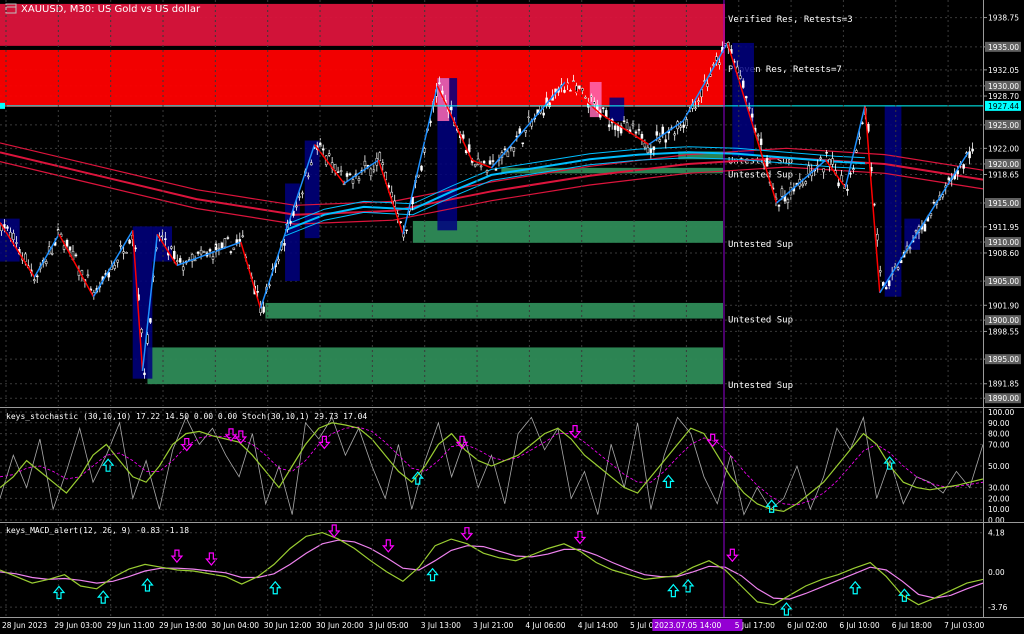  I want to click on current-price-label: 1927.44, so click(1003, 106).